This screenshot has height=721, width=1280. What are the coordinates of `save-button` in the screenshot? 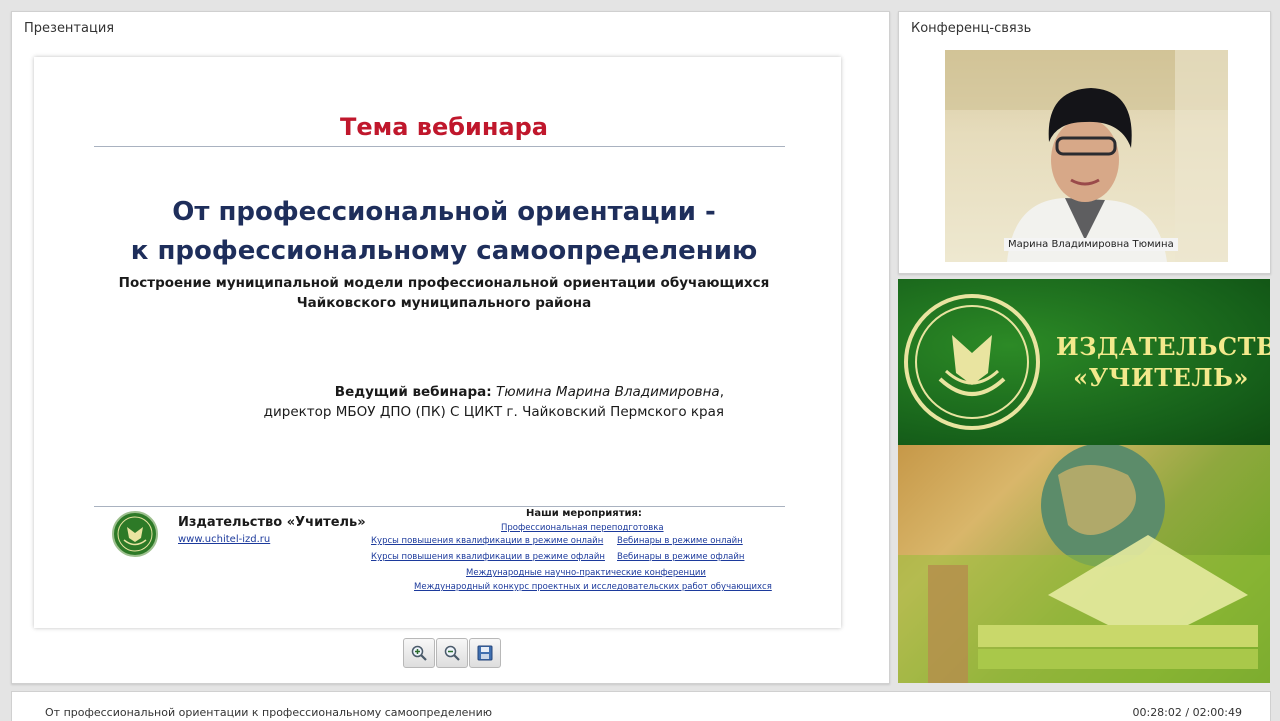 It's located at (485, 653).